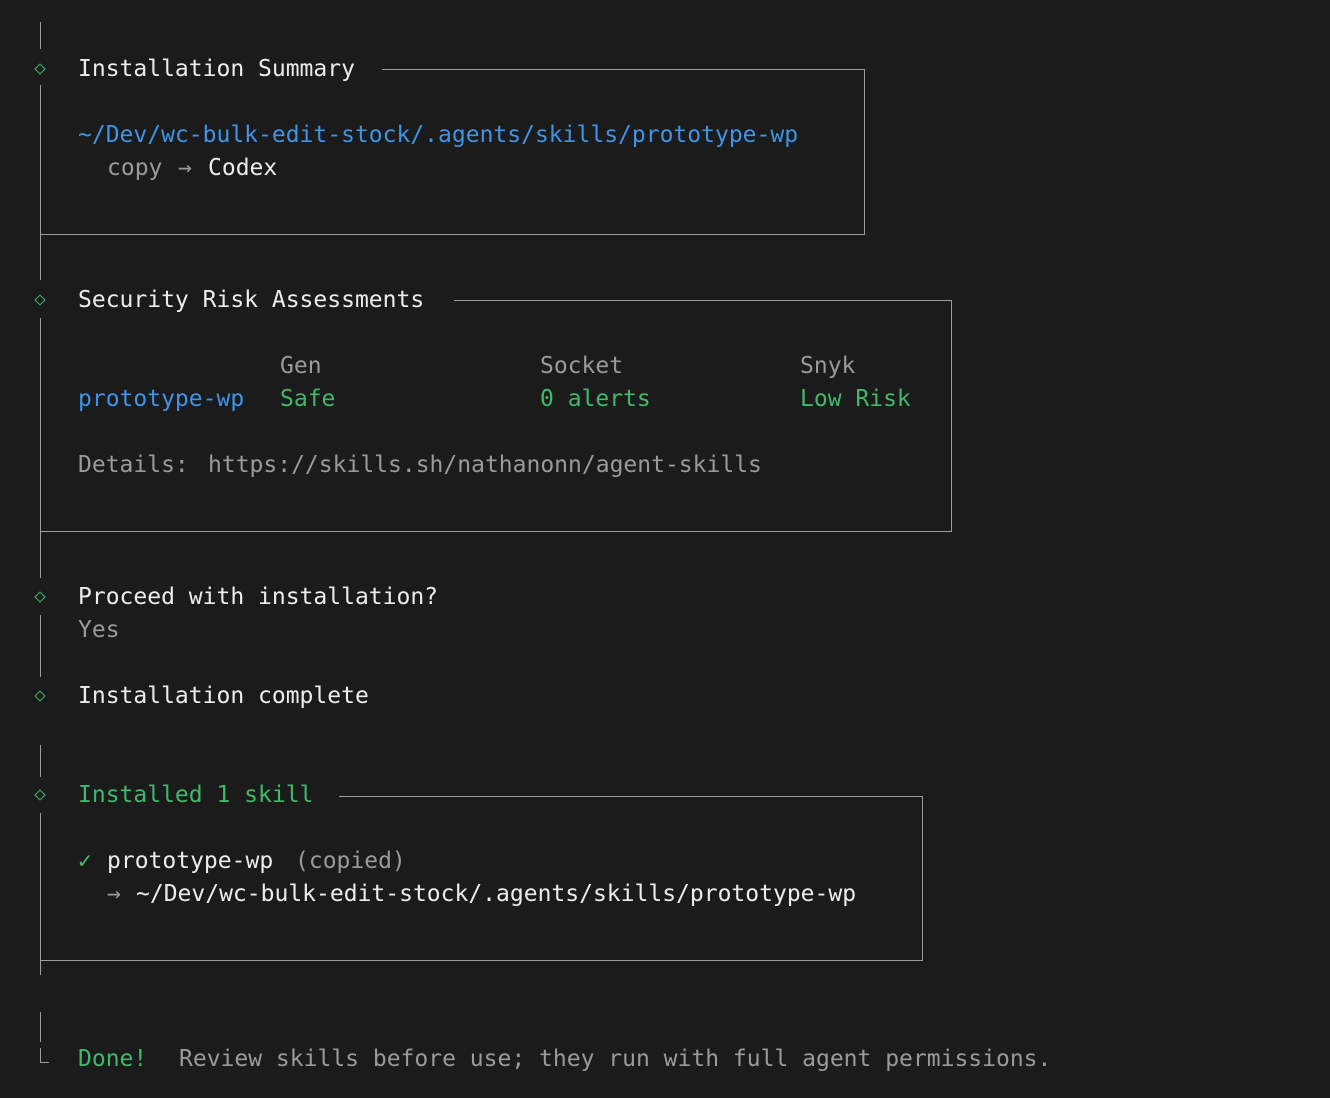  I want to click on installed-title: Installed 1 skill, so click(196, 795).